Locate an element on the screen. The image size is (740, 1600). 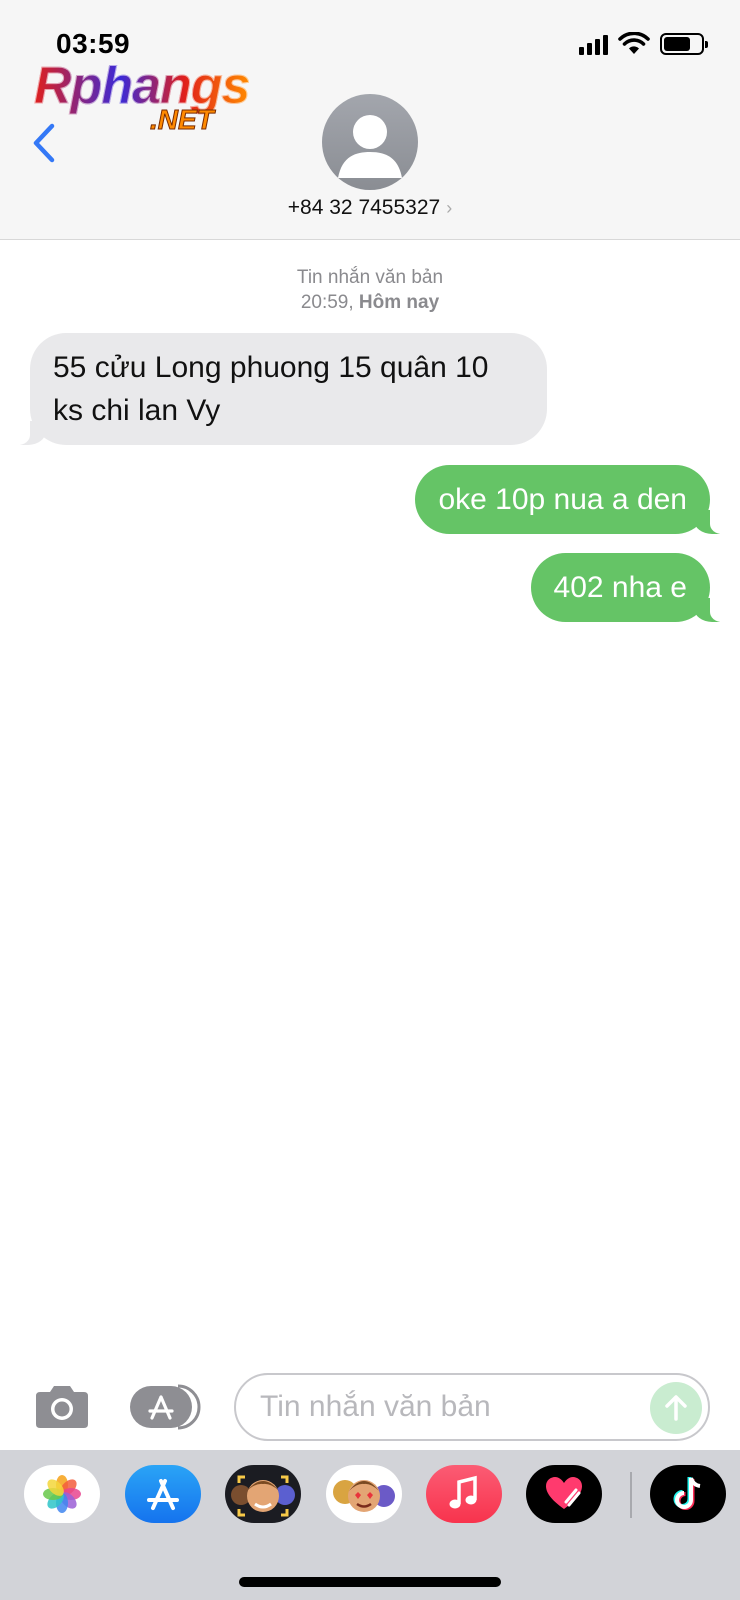
memoji-stickers-icon is located at coordinates (364, 1496).